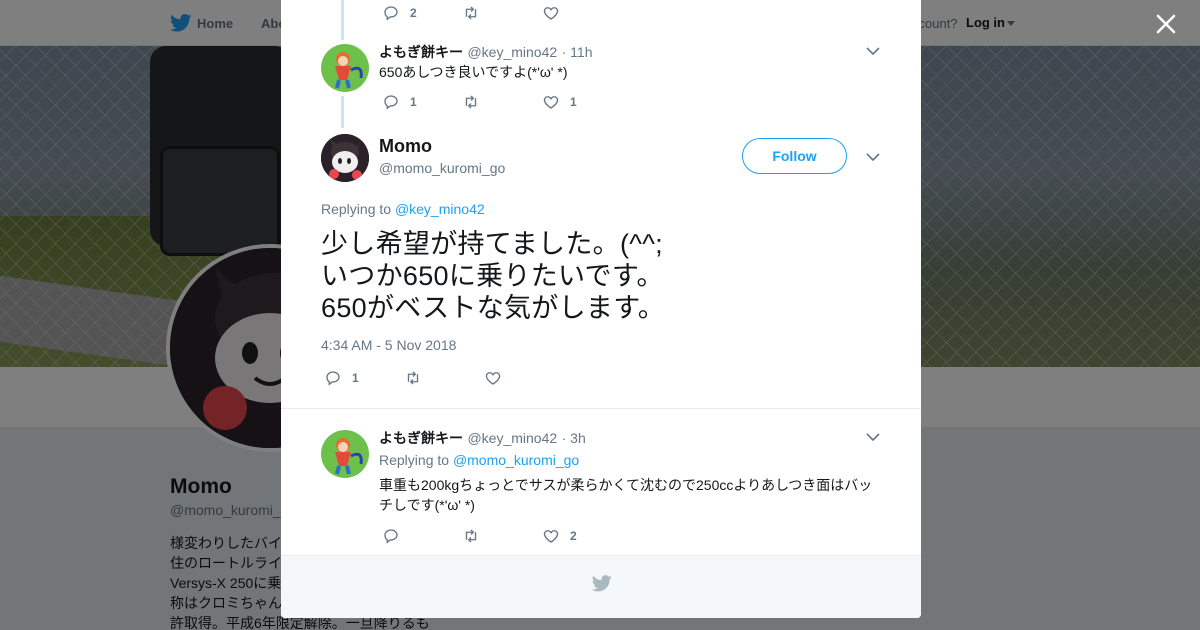 Image resolution: width=1200 pixels, height=630 pixels. What do you see at coordinates (388, 345) in the screenshot?
I see `tweet-timestamp: 4:34 AM - 5 Nov 2018` at bounding box center [388, 345].